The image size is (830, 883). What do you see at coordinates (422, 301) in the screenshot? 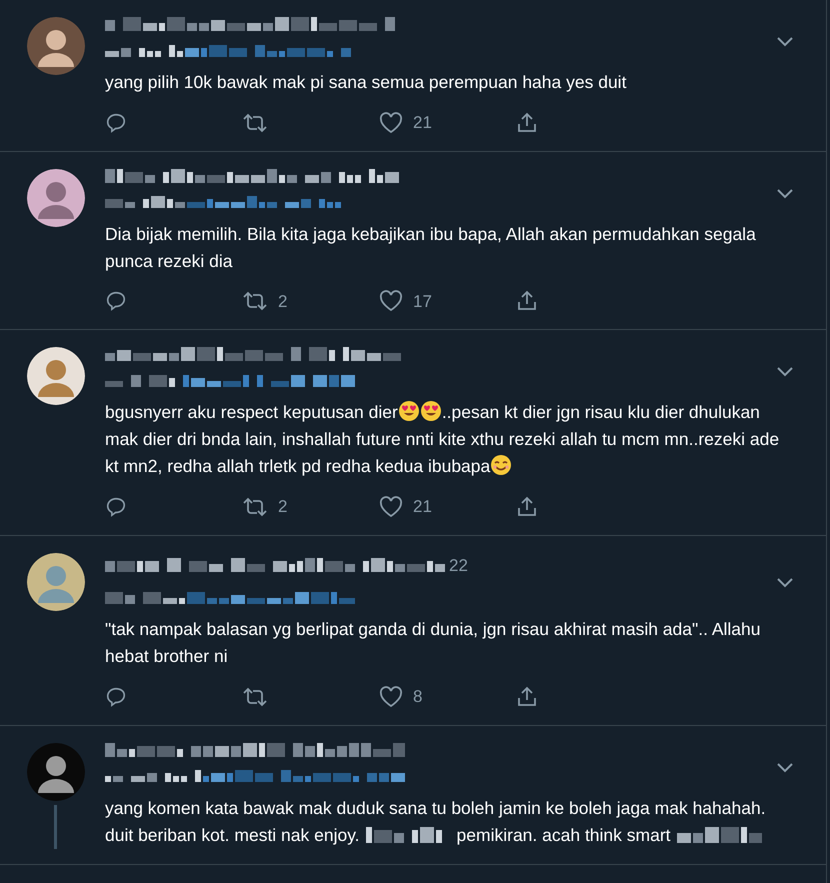
I see `count: 17` at bounding box center [422, 301].